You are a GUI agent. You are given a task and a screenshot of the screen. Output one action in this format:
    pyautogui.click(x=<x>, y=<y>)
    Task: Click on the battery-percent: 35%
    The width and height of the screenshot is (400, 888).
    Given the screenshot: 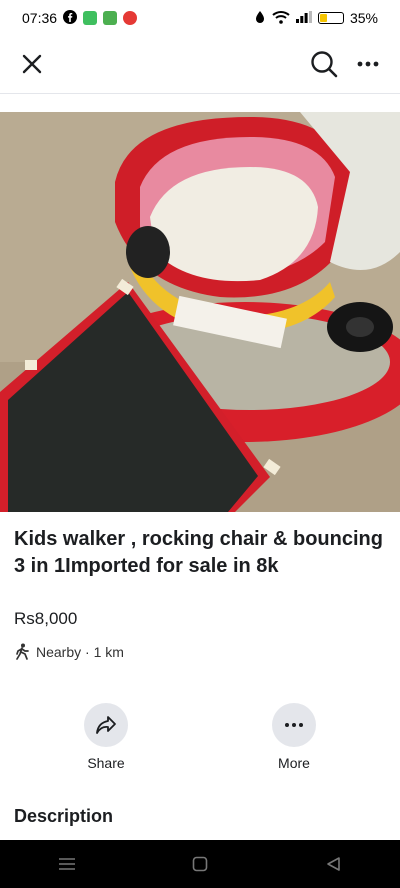 What is the action you would take?
    pyautogui.click(x=363, y=18)
    